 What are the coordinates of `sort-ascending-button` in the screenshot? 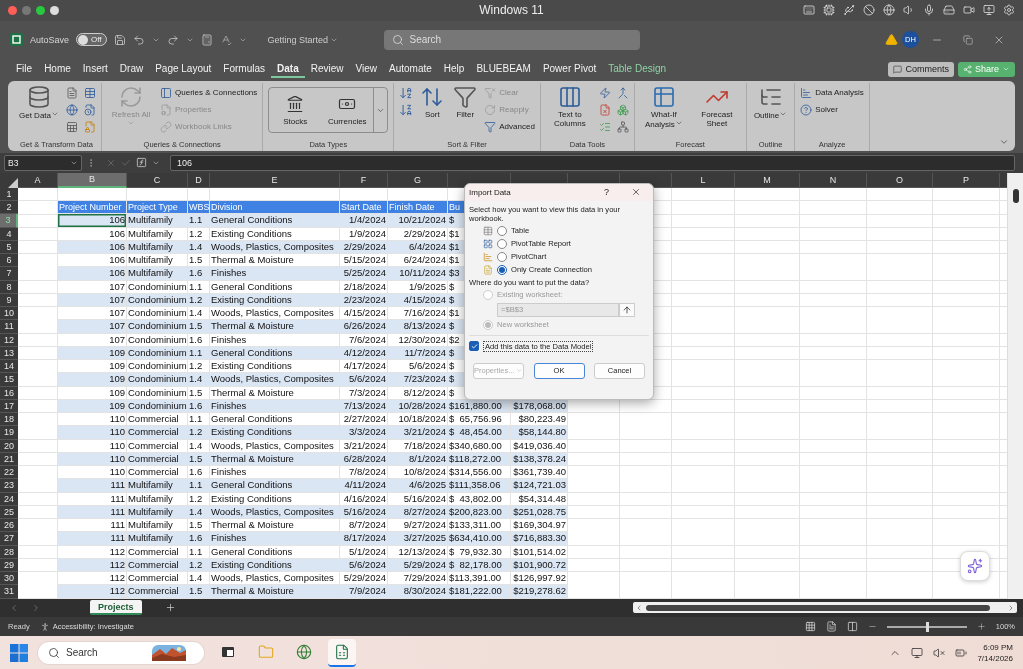 It's located at (406, 93).